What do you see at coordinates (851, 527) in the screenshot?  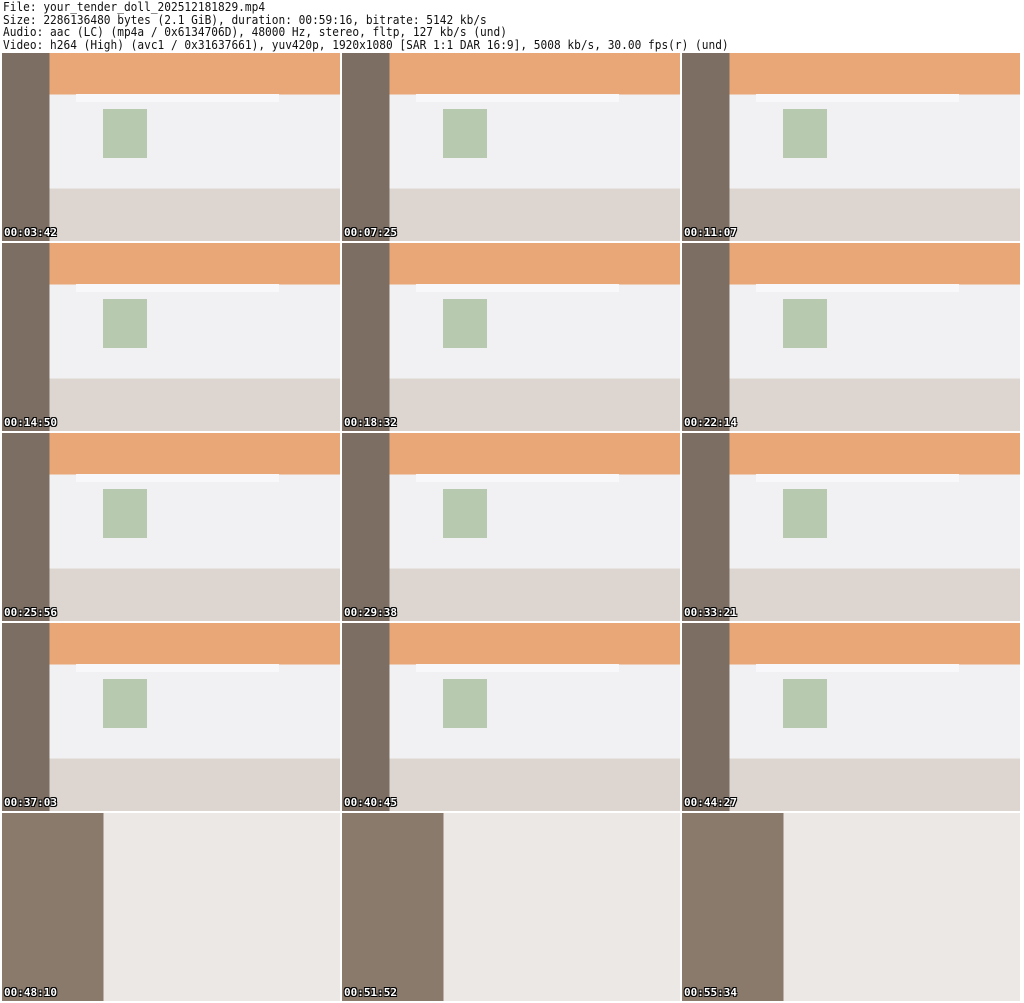 I see `video-thumbnail: 00:33:21` at bounding box center [851, 527].